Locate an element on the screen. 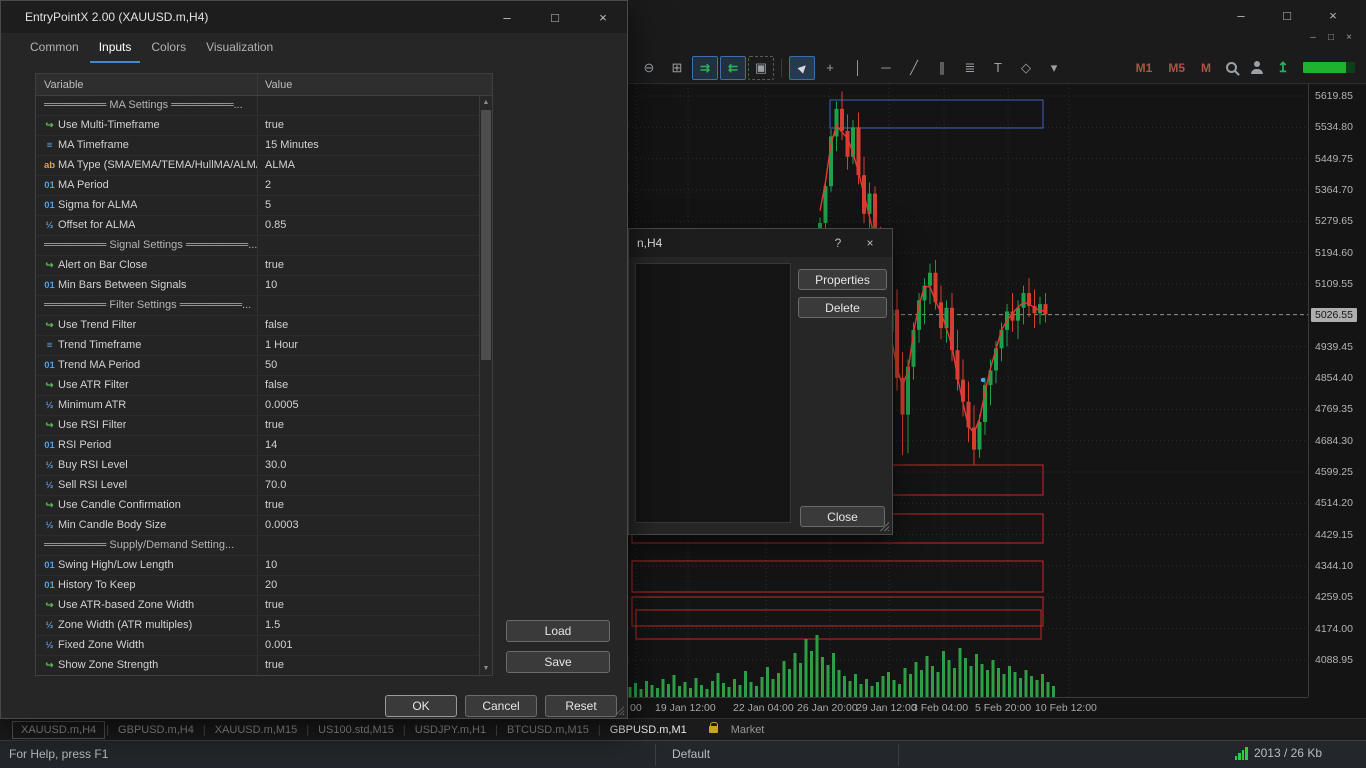 Image resolution: width=1366 pixels, height=768 pixels. chart-tab: XAUUSD.m,H4 is located at coordinates (59, 729).